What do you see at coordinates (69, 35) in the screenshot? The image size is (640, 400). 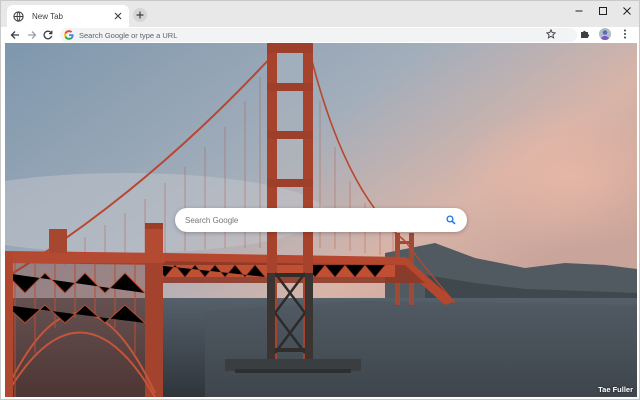 I see `google-g-icon` at bounding box center [69, 35].